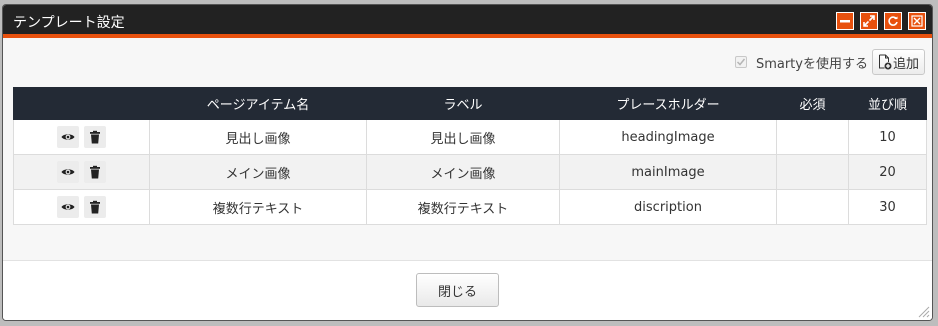 The width and height of the screenshot is (938, 326). What do you see at coordinates (457, 290) in the screenshot?
I see `close-button: 閉じる` at bounding box center [457, 290].